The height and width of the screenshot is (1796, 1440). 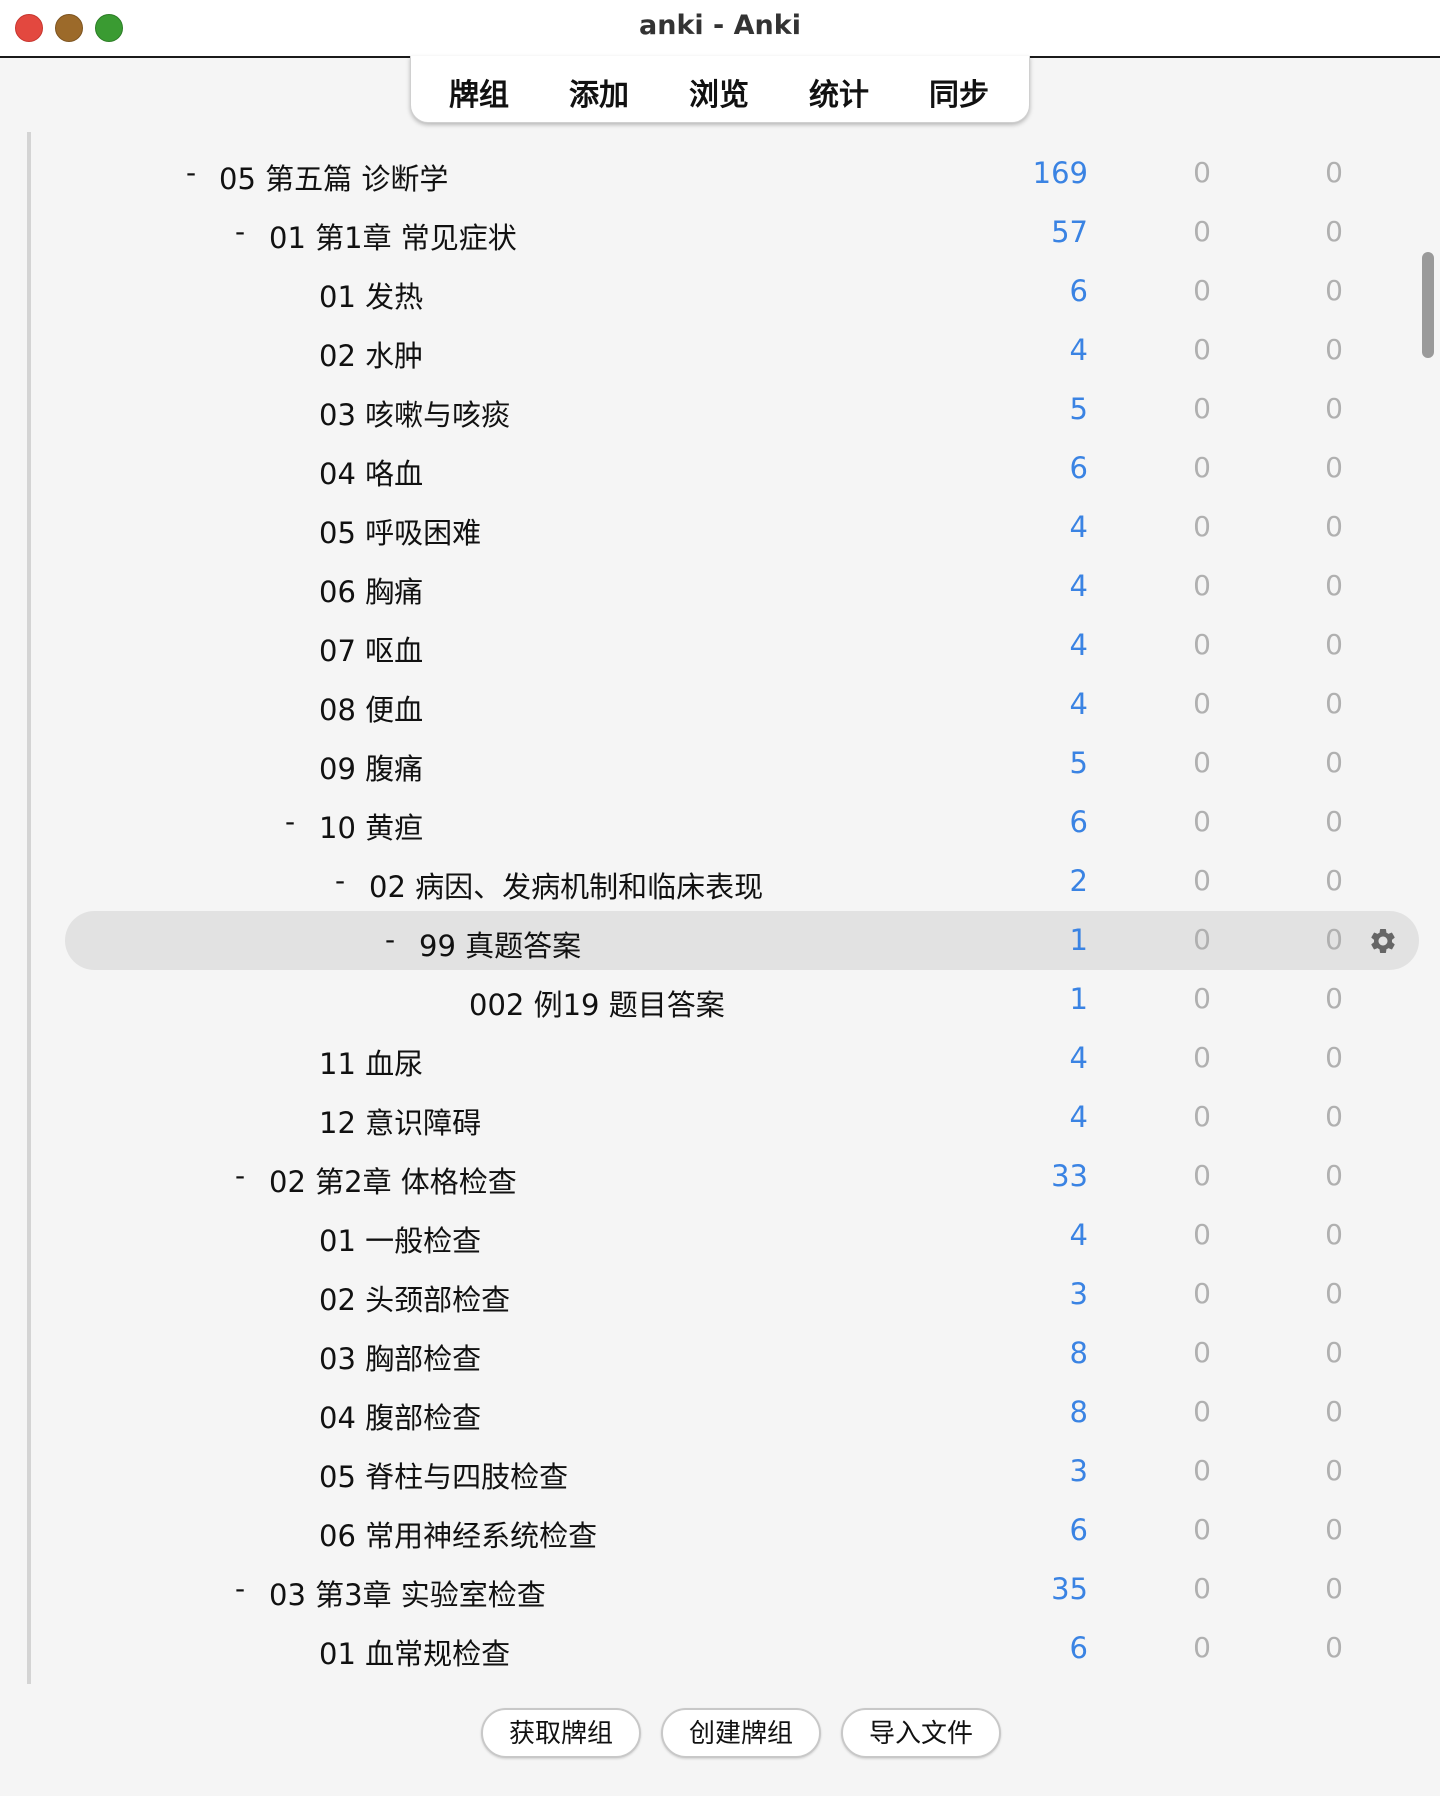 What do you see at coordinates (458, 1534) in the screenshot?
I see `deck-name: 06 常用神经系统检查` at bounding box center [458, 1534].